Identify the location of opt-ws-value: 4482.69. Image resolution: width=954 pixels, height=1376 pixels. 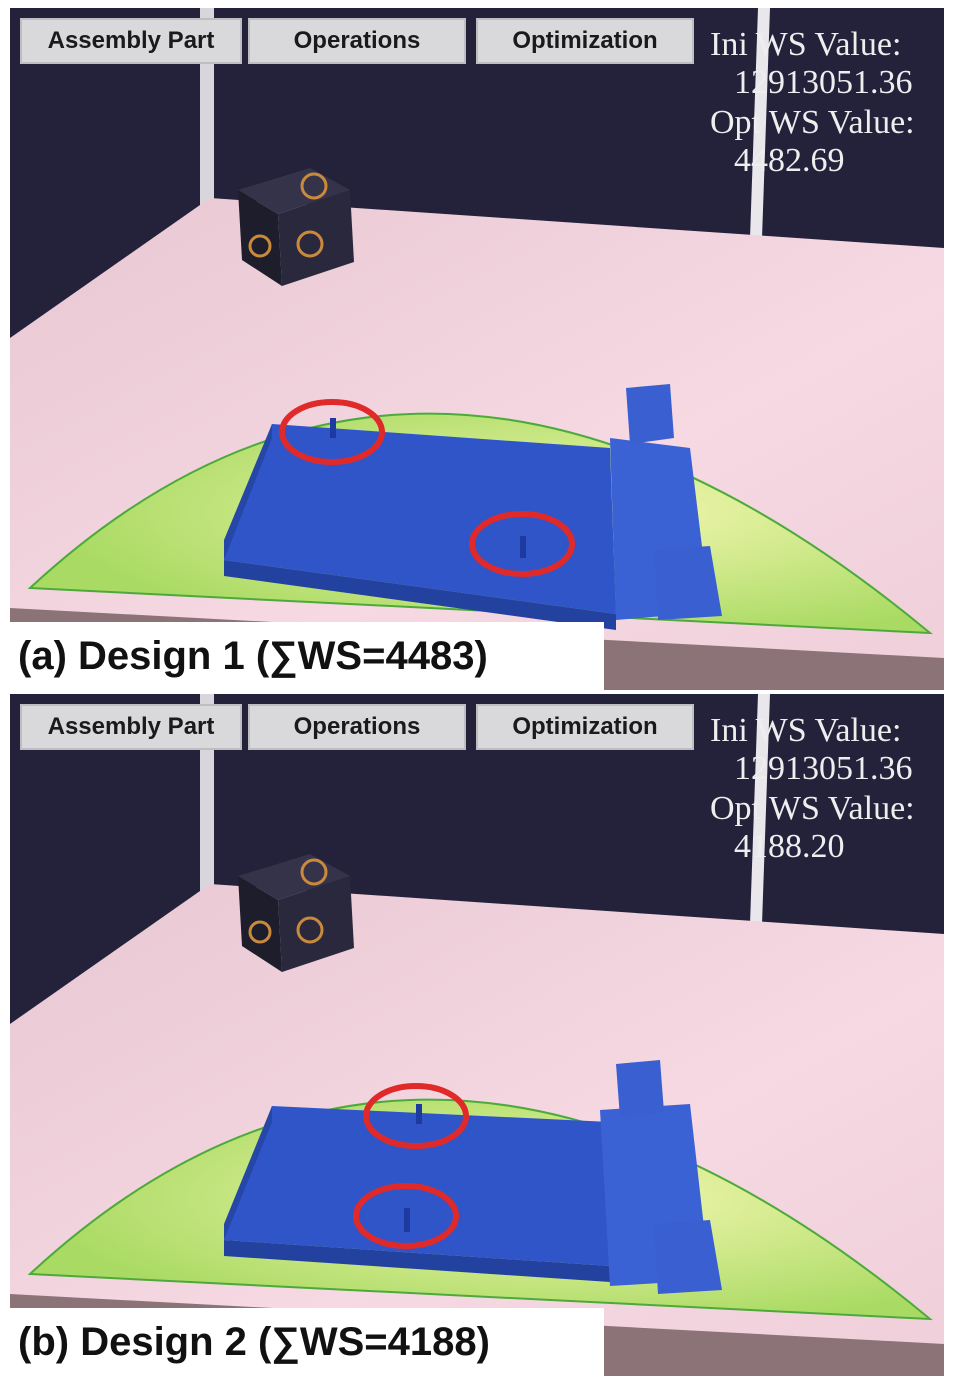
(789, 160).